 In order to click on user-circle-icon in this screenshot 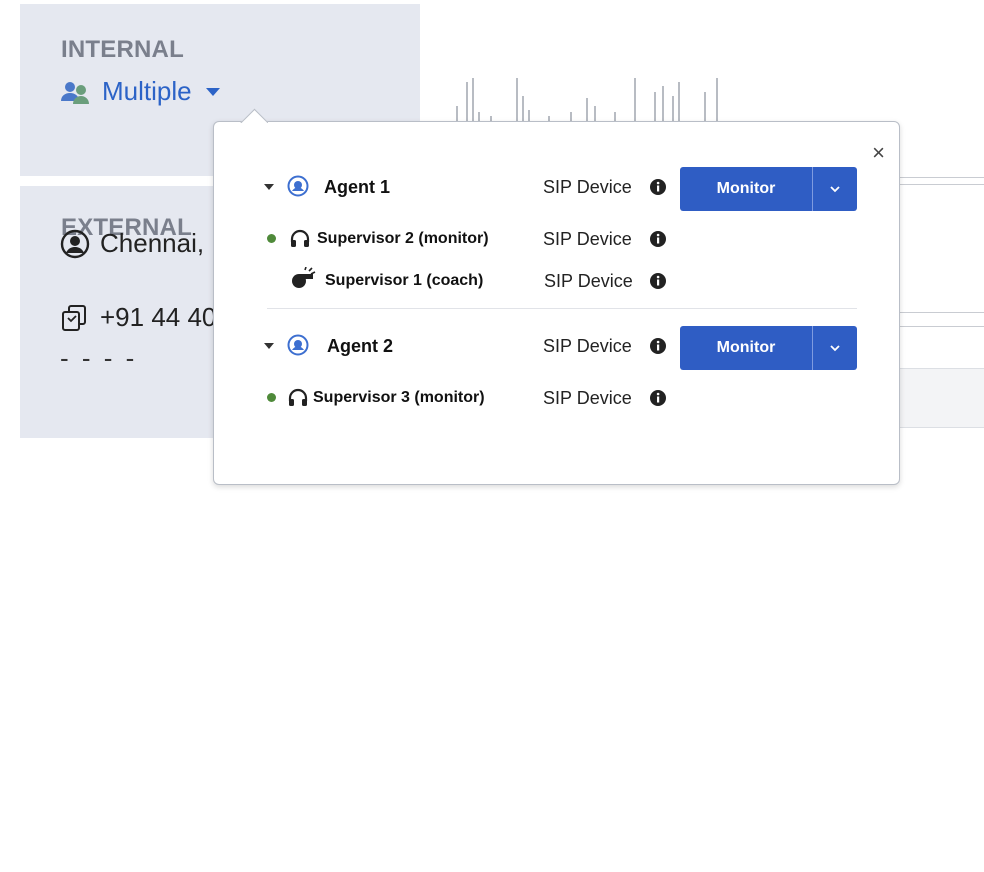, I will do `click(75, 243)`.